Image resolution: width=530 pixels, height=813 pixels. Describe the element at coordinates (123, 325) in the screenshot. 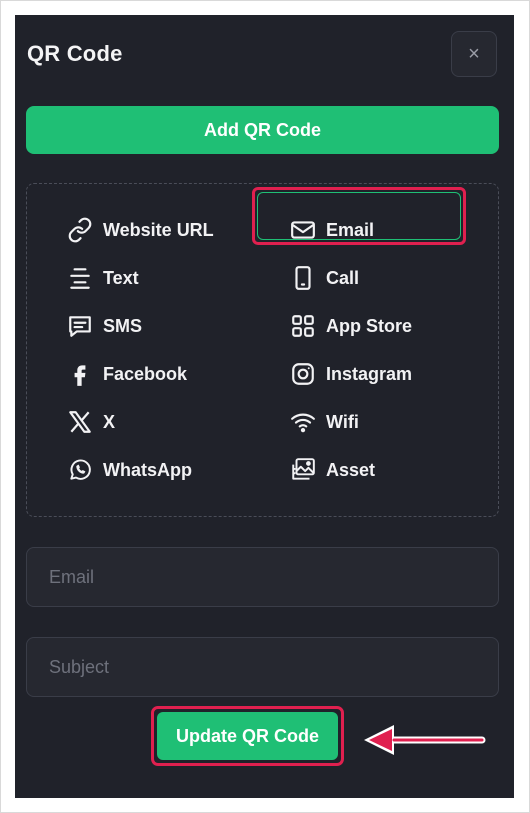

I see `type-option-label: SMS` at that location.